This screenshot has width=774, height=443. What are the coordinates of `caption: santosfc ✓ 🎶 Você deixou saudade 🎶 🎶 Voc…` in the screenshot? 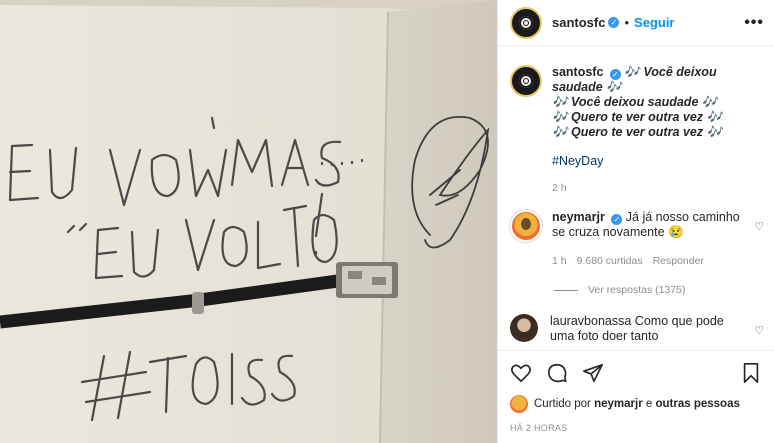 It's located at (636, 121).